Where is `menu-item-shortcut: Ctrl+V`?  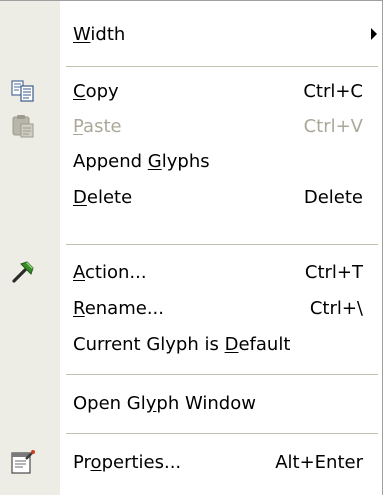 menu-item-shortcut: Ctrl+V is located at coordinates (333, 126).